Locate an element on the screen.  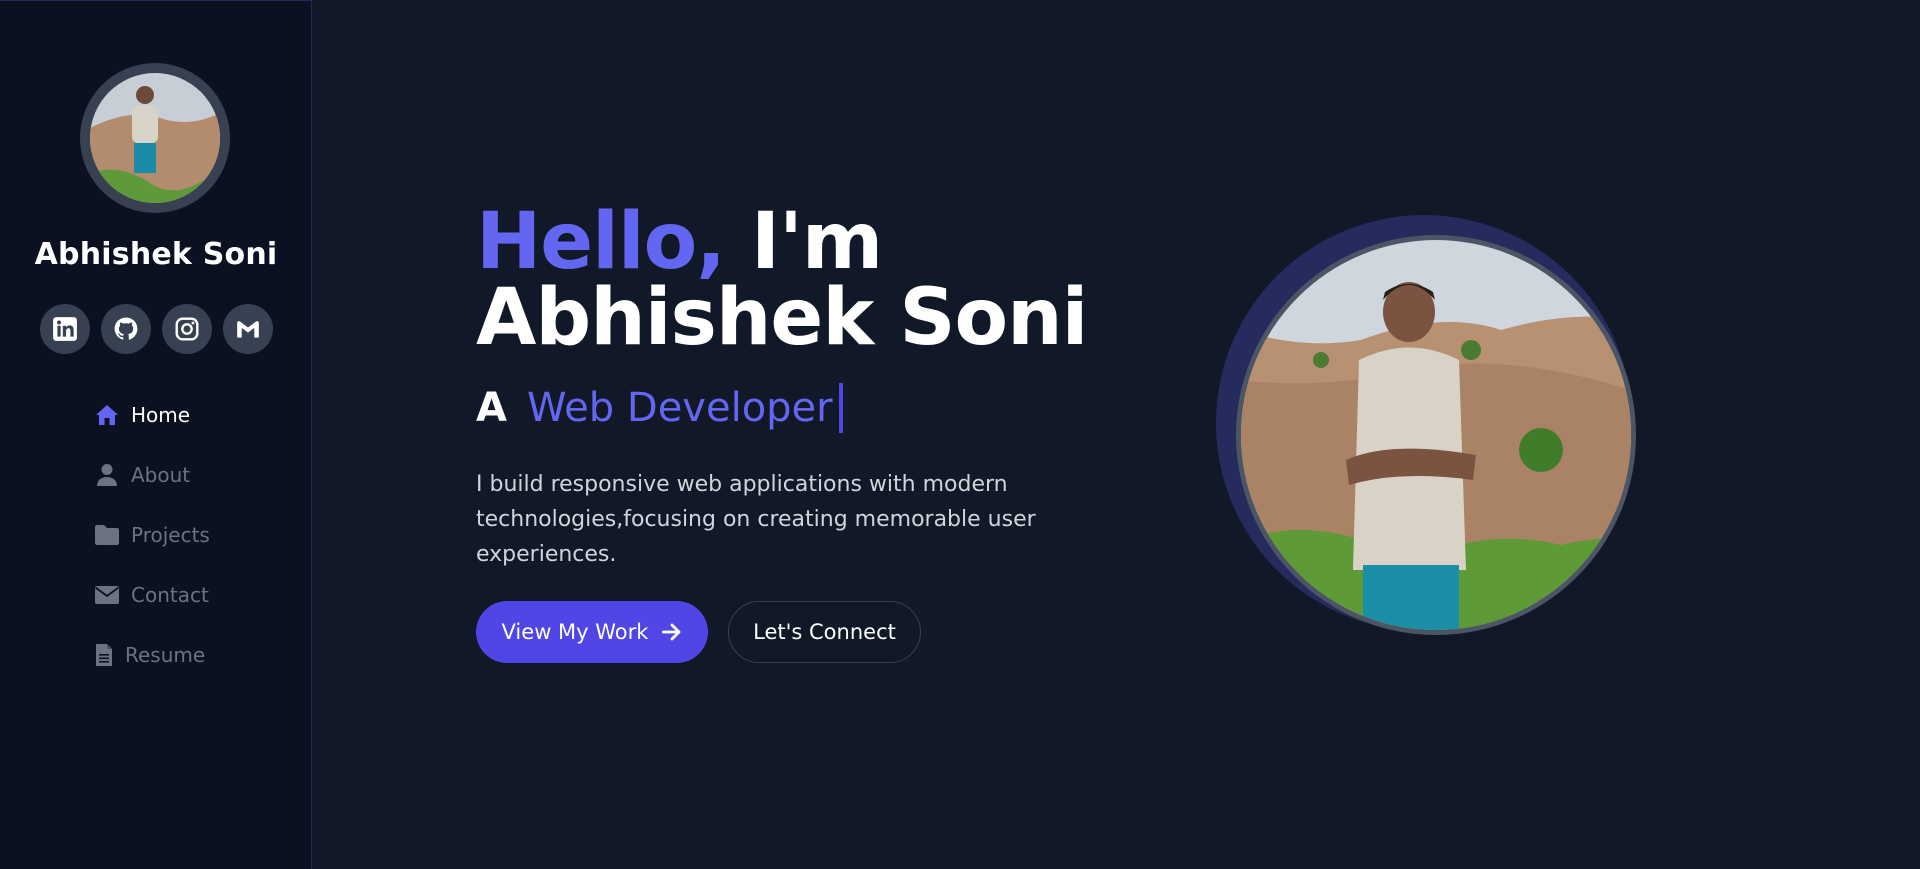
arrow-right-icon is located at coordinates (671, 632).